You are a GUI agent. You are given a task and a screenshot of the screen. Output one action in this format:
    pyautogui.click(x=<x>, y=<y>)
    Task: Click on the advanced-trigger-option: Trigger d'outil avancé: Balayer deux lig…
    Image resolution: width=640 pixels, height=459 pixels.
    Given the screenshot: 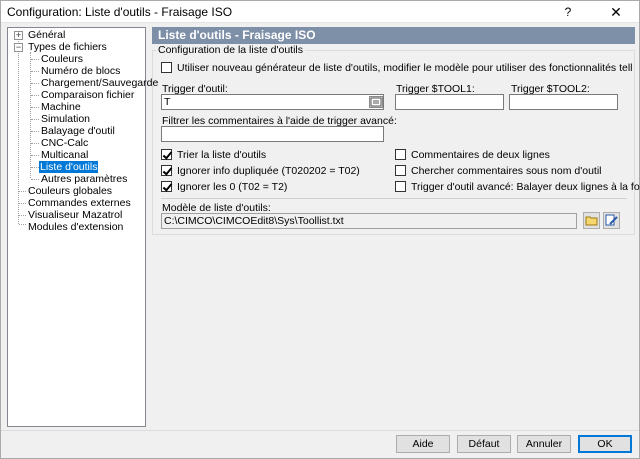 What is the action you would take?
    pyautogui.click(x=517, y=187)
    